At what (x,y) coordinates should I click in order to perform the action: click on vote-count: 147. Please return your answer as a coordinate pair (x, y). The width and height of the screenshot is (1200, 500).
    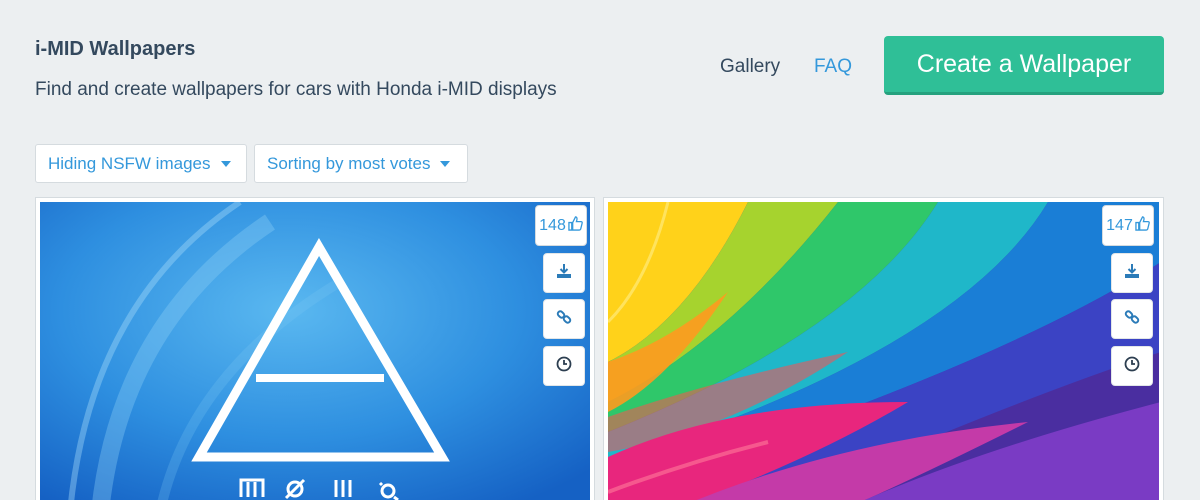
    Looking at the image, I should click on (1119, 225).